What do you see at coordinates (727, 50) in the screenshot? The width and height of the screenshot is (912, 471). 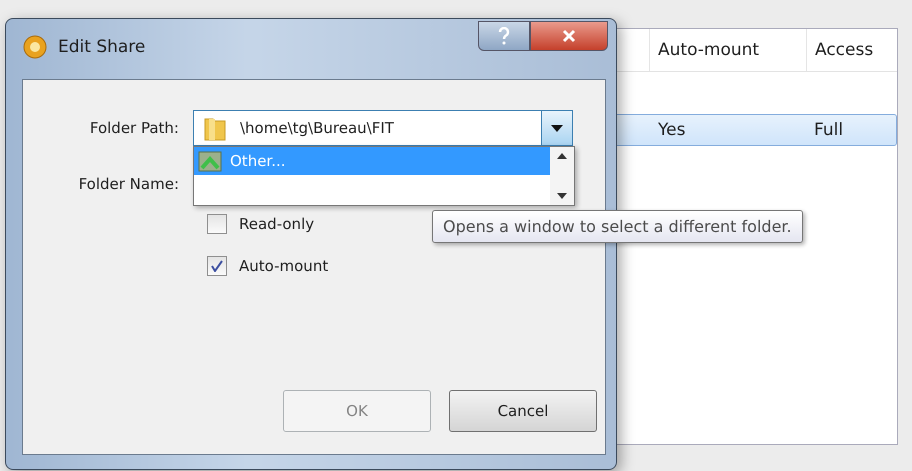 I see `column-header: Auto-mount` at bounding box center [727, 50].